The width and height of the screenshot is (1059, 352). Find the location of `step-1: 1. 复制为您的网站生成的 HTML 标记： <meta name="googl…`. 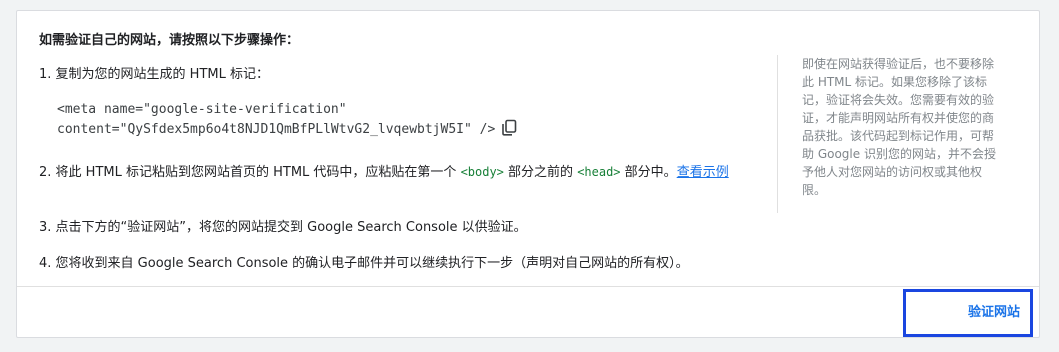

step-1: 1. 复制为您的网站生成的 HTML 标记： <meta name="googl… is located at coordinates (400, 101).